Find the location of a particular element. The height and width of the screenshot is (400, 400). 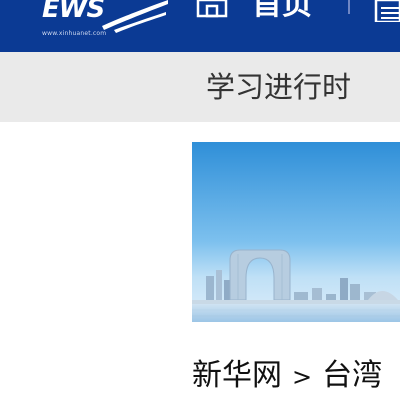

site-header: EWS www.xinhuanet.com 首页 is located at coordinates (200, 26).